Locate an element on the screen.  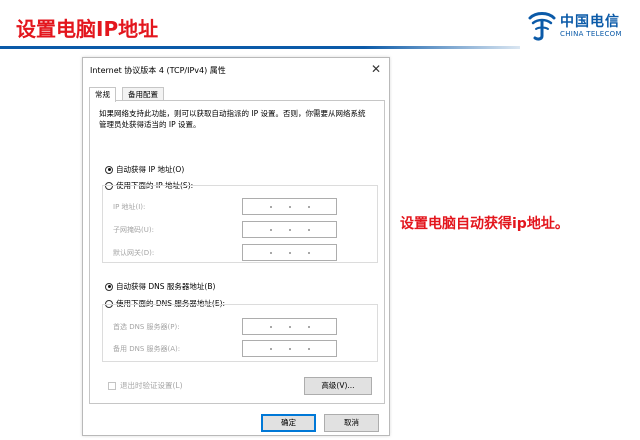
title-underline is located at coordinates (260, 47).